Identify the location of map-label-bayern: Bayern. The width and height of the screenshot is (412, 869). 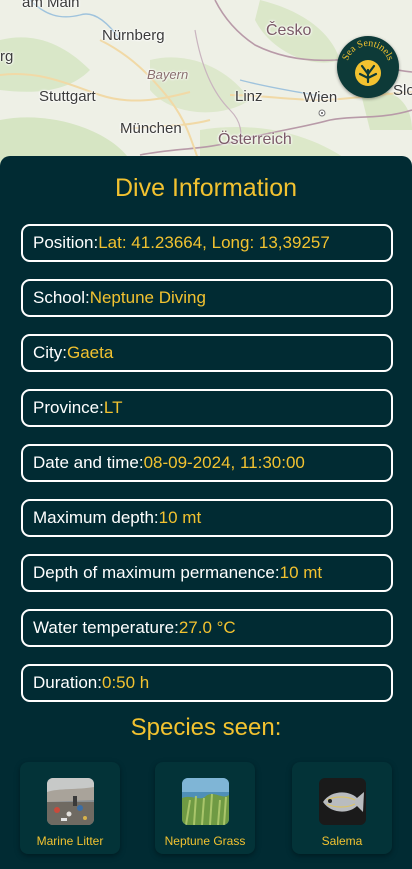
(168, 74).